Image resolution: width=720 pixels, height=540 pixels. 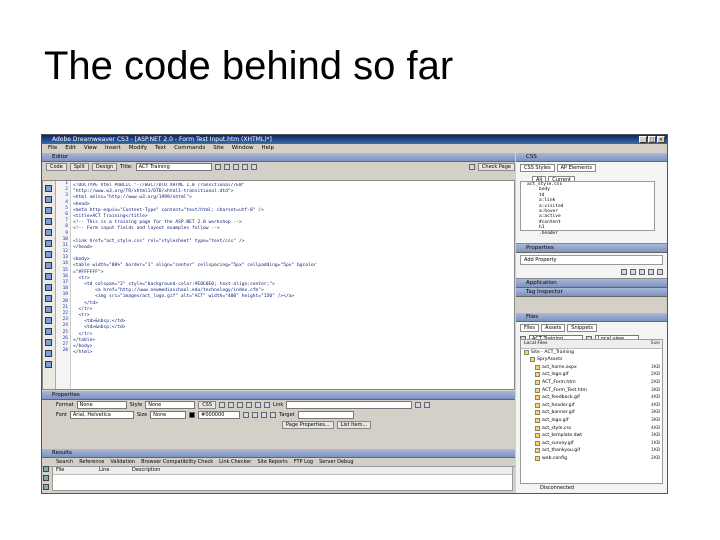 What do you see at coordinates (231, 405) in the screenshot?
I see `italic-icon` at bounding box center [231, 405].